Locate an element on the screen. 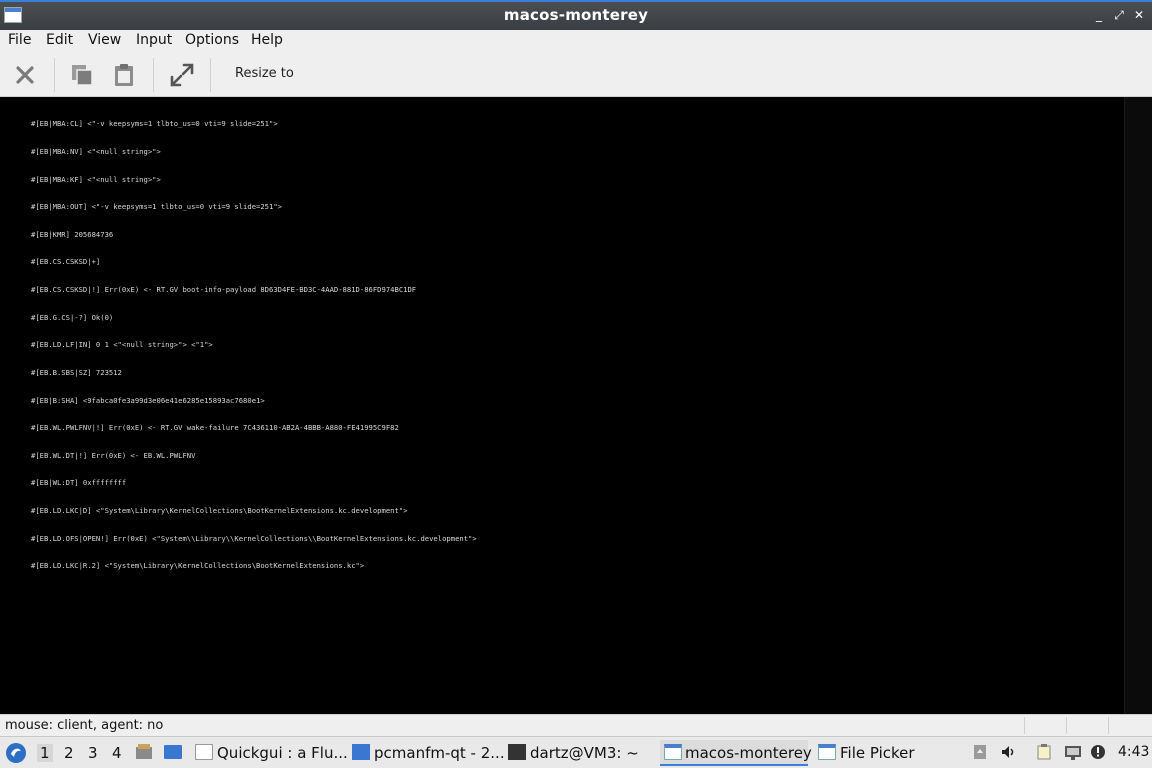 The width and height of the screenshot is (1152, 768). resize-to-button: Resize to is located at coordinates (264, 73).